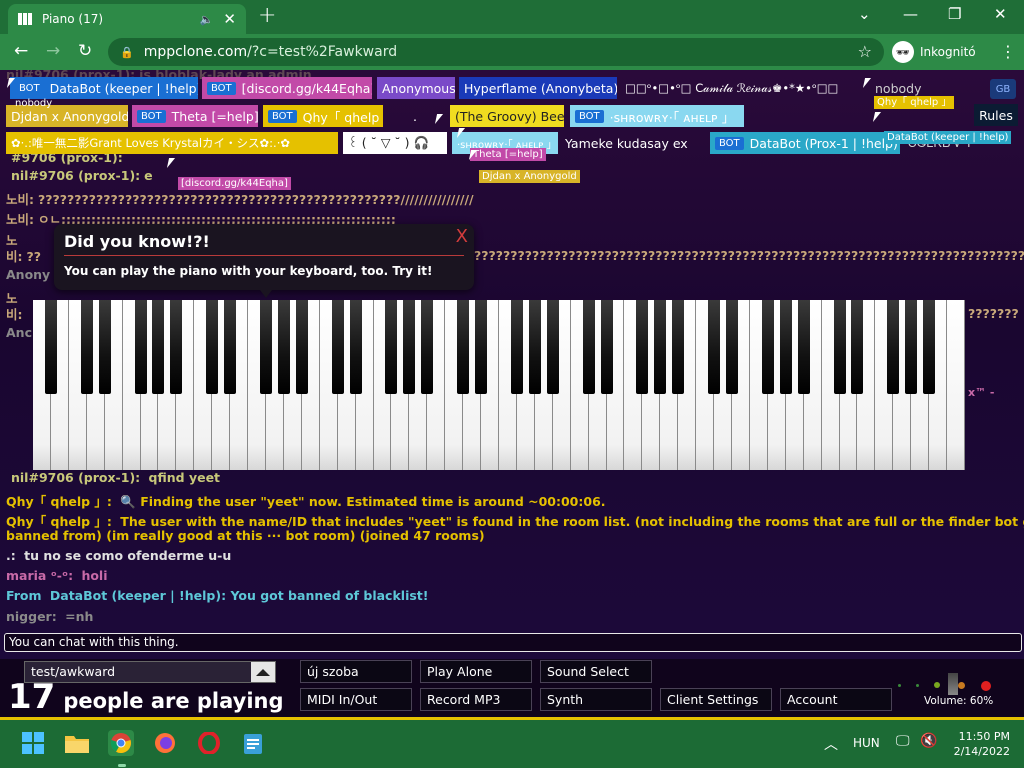 Image resolution: width=1024 pixels, height=768 pixels. What do you see at coordinates (953, 684) in the screenshot?
I see `volume-knob` at bounding box center [953, 684].